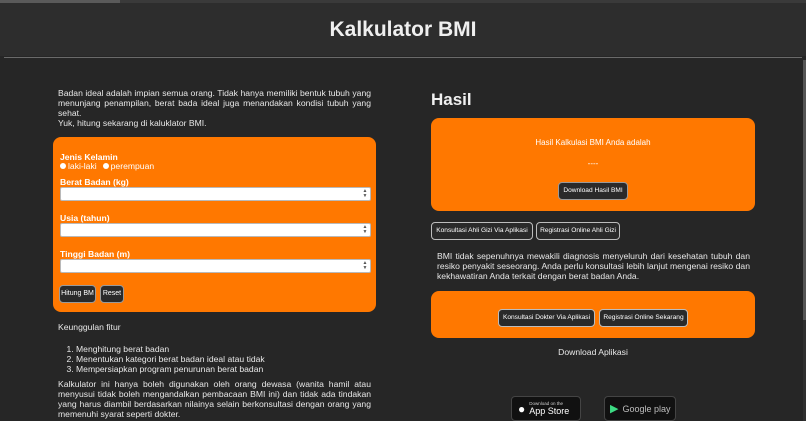  What do you see at coordinates (112, 294) in the screenshot?
I see `reset-button: Reset` at bounding box center [112, 294].